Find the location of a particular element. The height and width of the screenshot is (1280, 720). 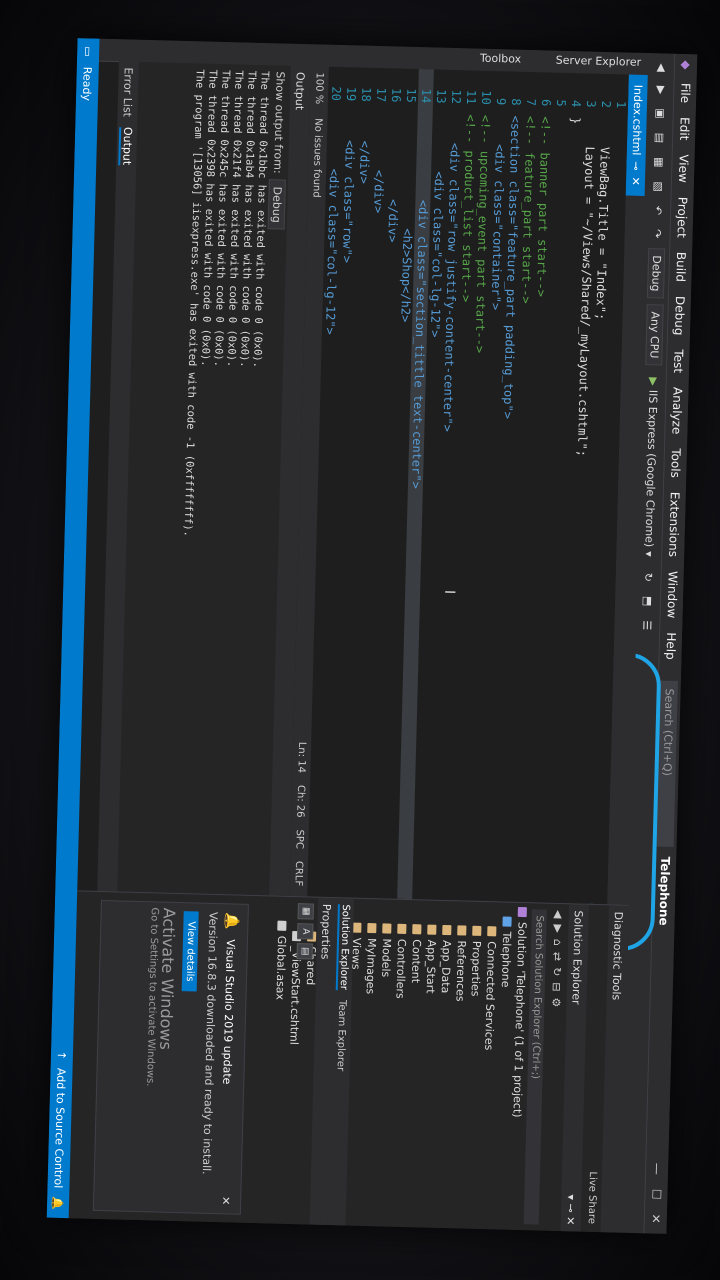

line-ending: CRLF is located at coordinates (298, 873).